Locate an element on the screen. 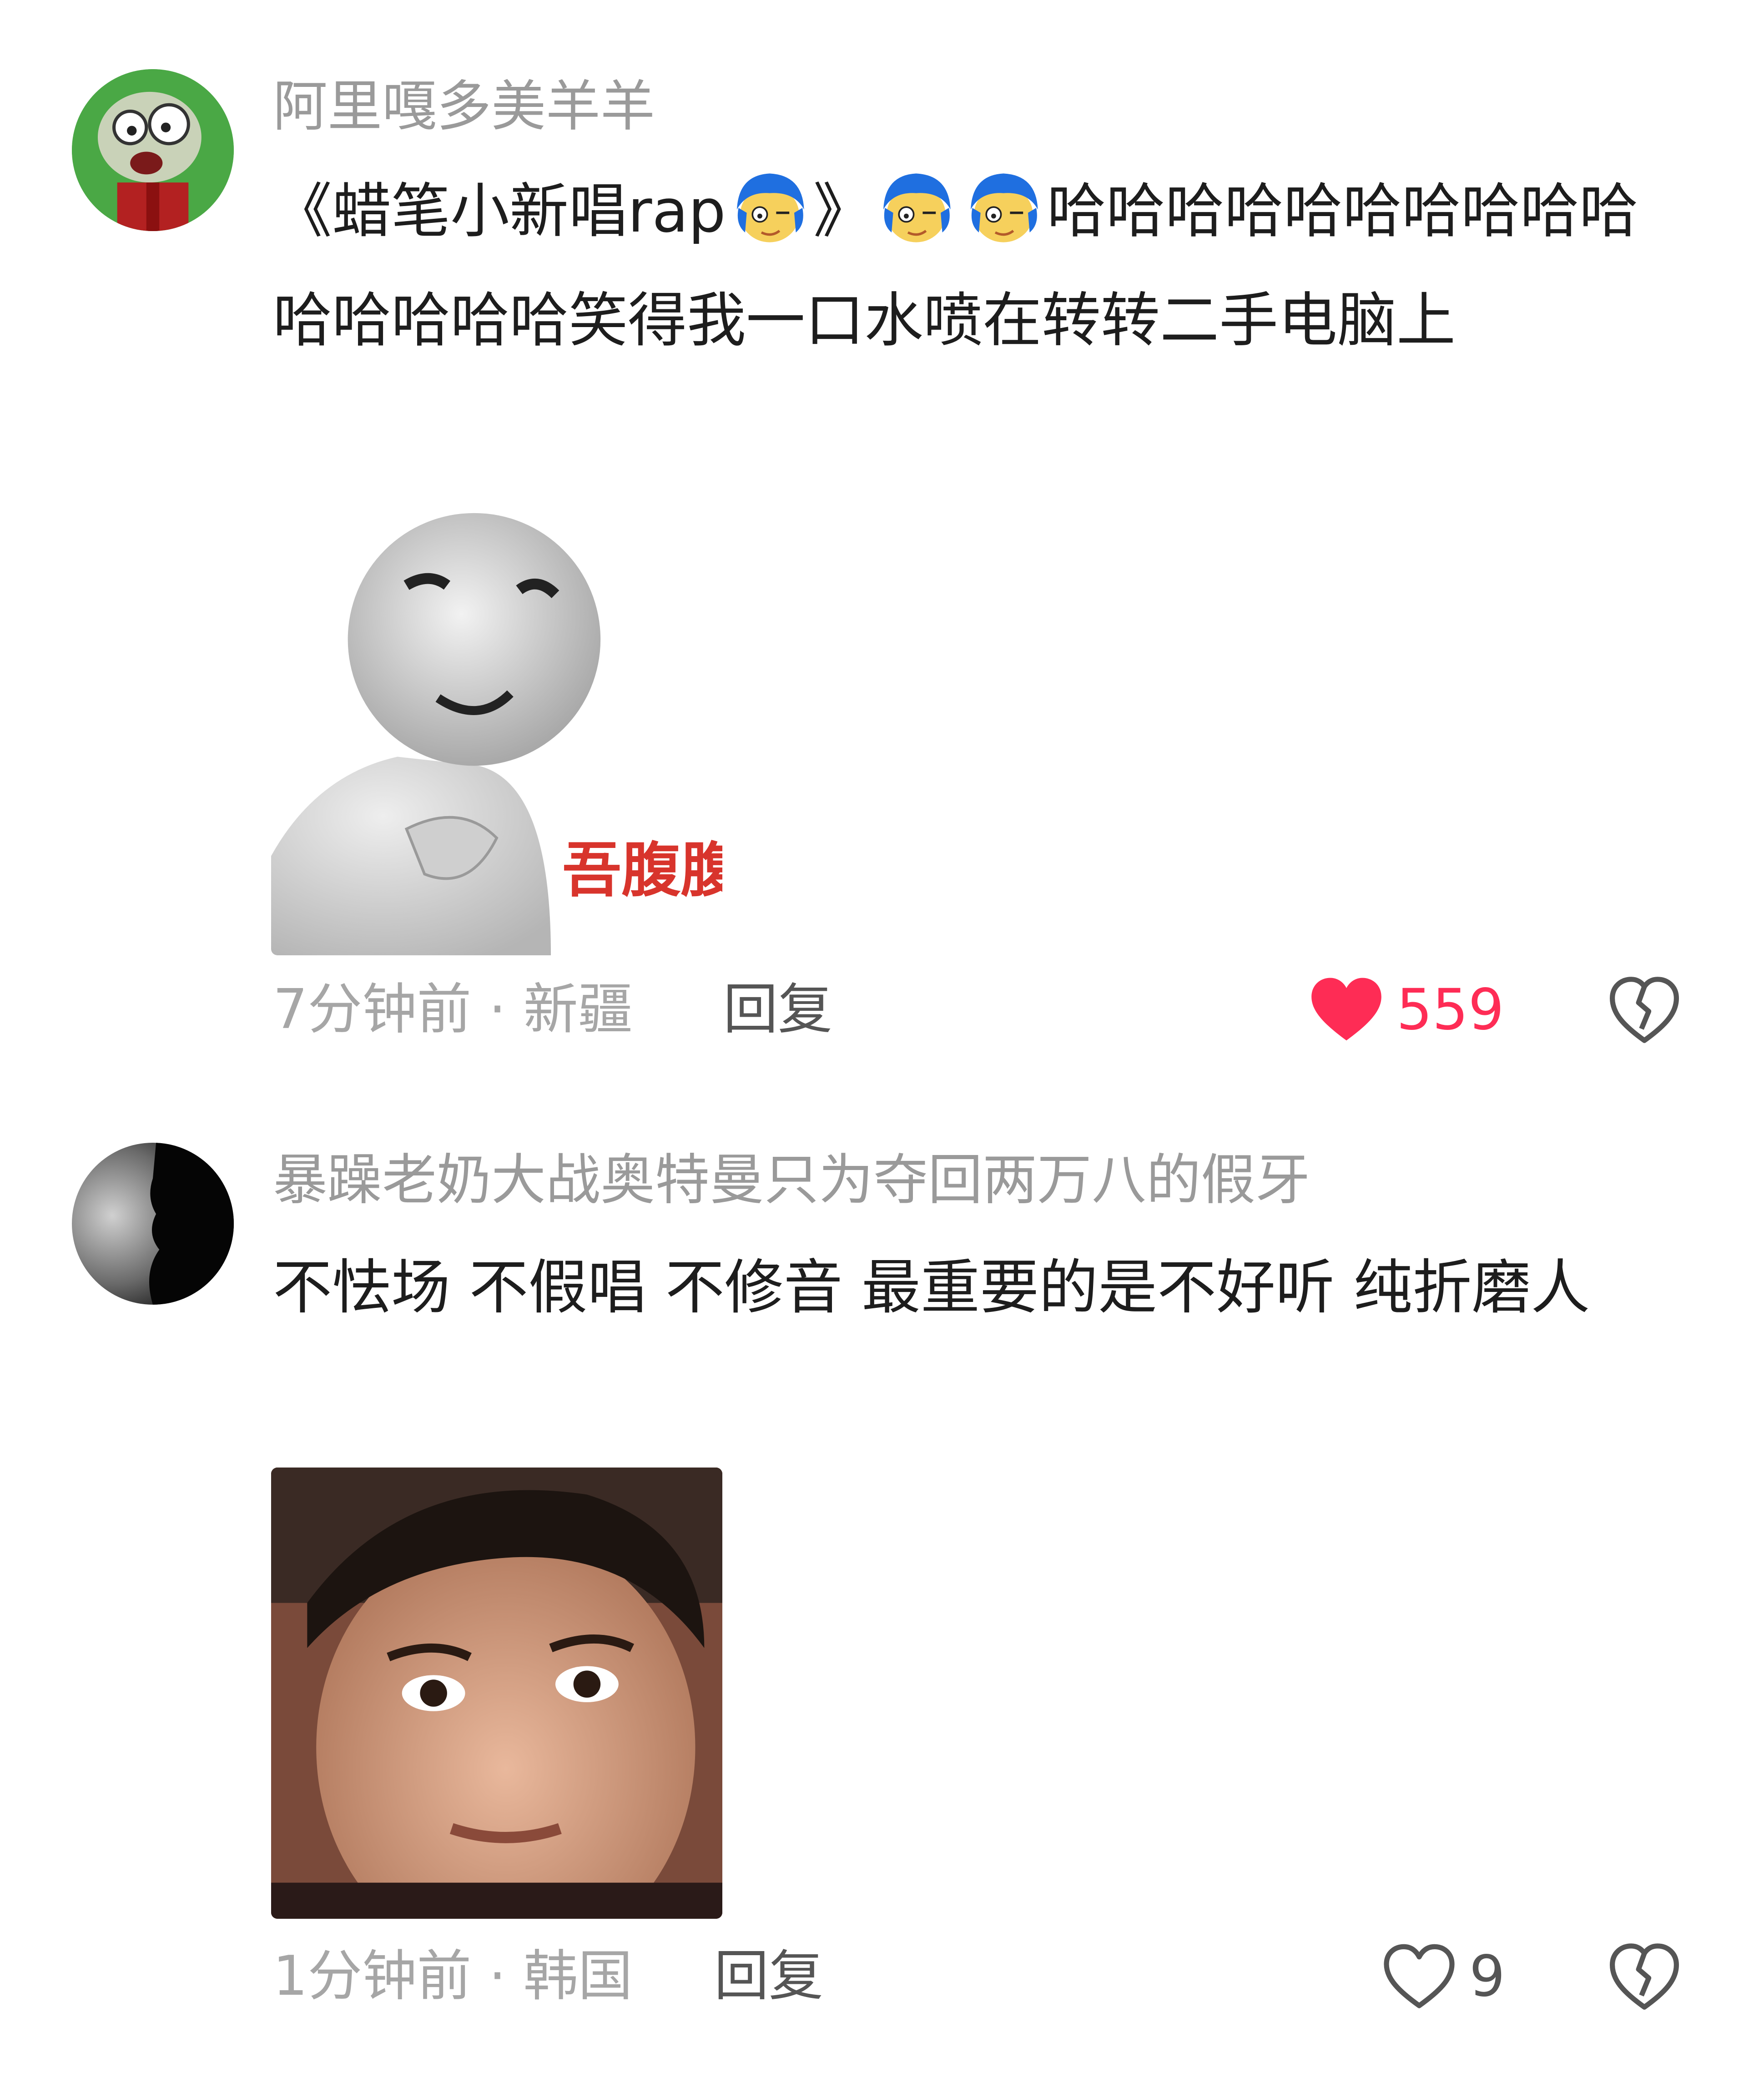 The image size is (1764, 2083). like-button: 9 is located at coordinates (1444, 1977).